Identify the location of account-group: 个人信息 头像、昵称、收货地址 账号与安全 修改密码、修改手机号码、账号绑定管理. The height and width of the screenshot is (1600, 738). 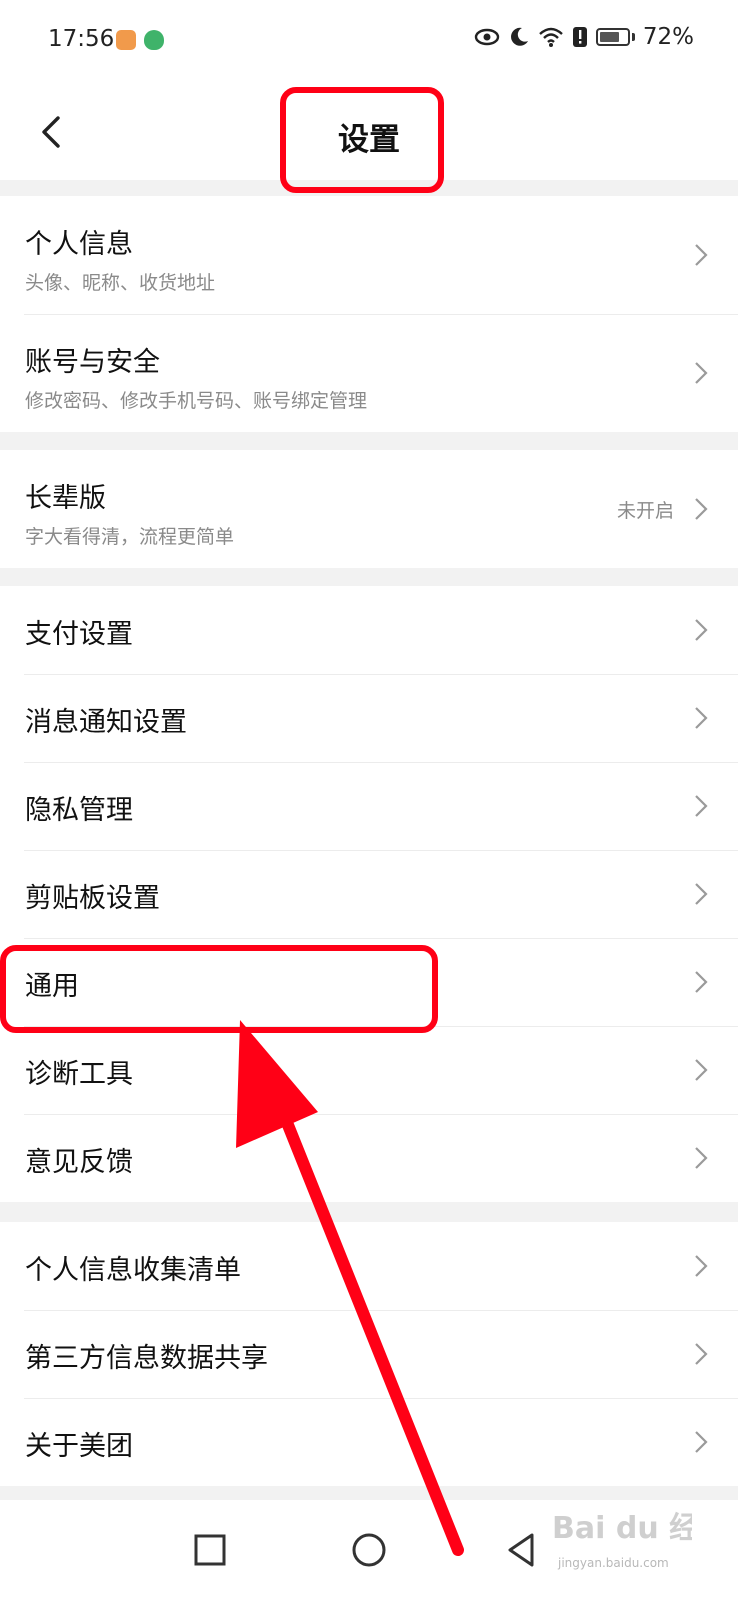
(369, 314).